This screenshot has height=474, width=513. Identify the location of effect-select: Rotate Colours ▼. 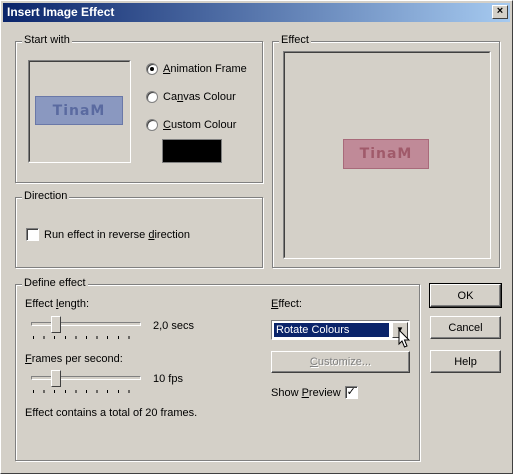
(340, 330).